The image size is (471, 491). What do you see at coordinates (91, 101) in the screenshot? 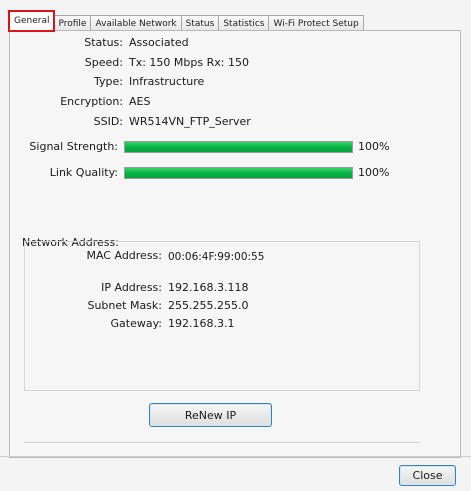
I see `encryption-label: Encryption:` at bounding box center [91, 101].